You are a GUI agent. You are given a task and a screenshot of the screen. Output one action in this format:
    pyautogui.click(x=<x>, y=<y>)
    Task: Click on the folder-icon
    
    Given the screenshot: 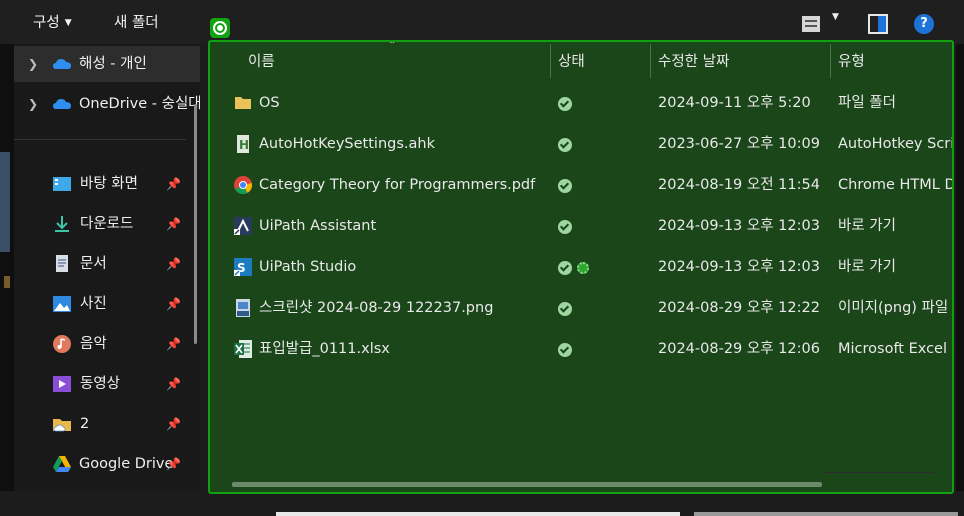 What is the action you would take?
    pyautogui.click(x=243, y=103)
    